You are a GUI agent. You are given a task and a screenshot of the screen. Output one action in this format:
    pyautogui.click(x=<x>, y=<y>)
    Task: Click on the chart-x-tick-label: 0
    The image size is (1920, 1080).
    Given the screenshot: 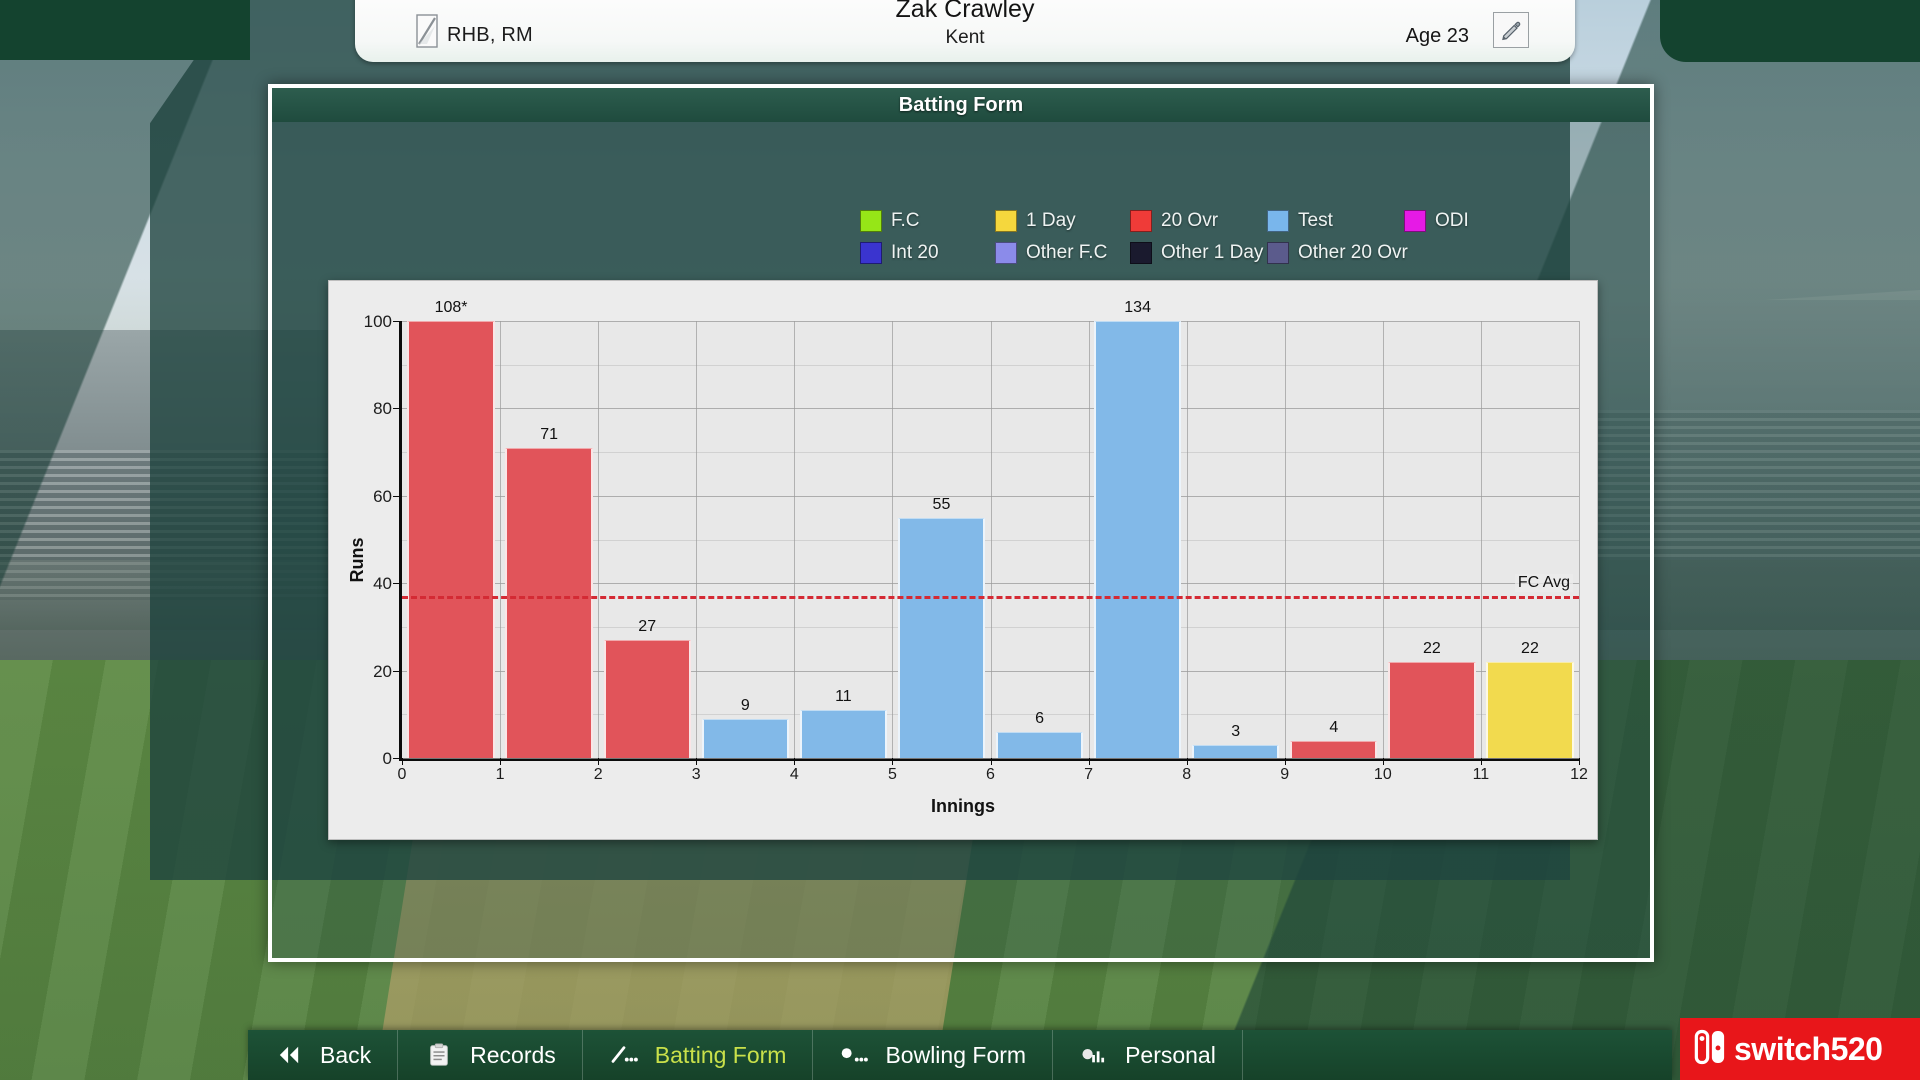 What is the action you would take?
    pyautogui.click(x=402, y=774)
    